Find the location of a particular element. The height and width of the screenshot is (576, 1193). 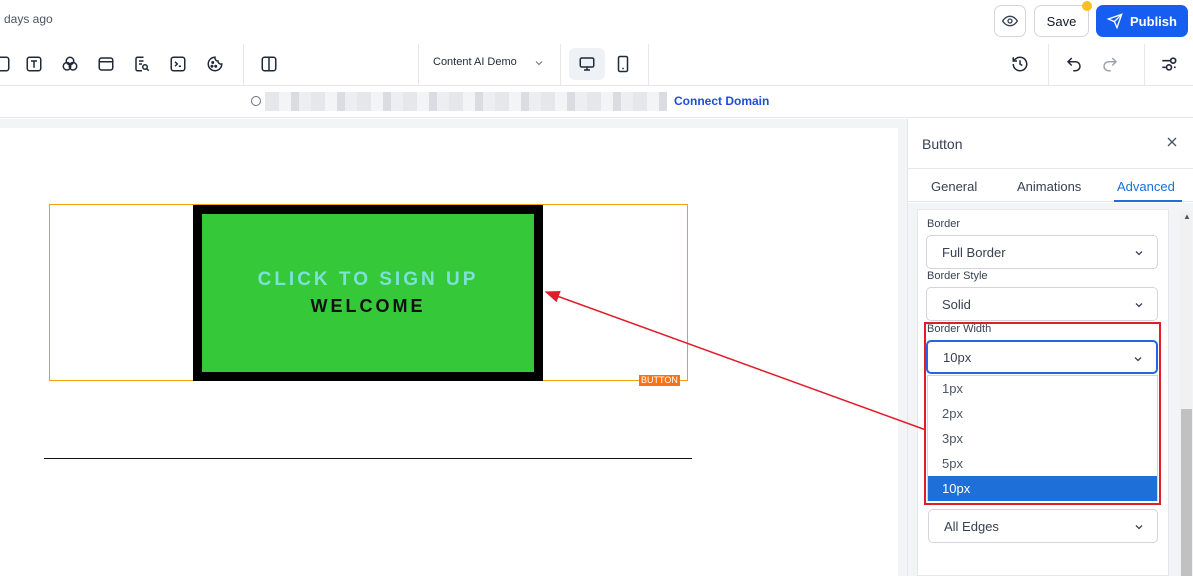

settings-sliders-icon is located at coordinates (1169, 64).